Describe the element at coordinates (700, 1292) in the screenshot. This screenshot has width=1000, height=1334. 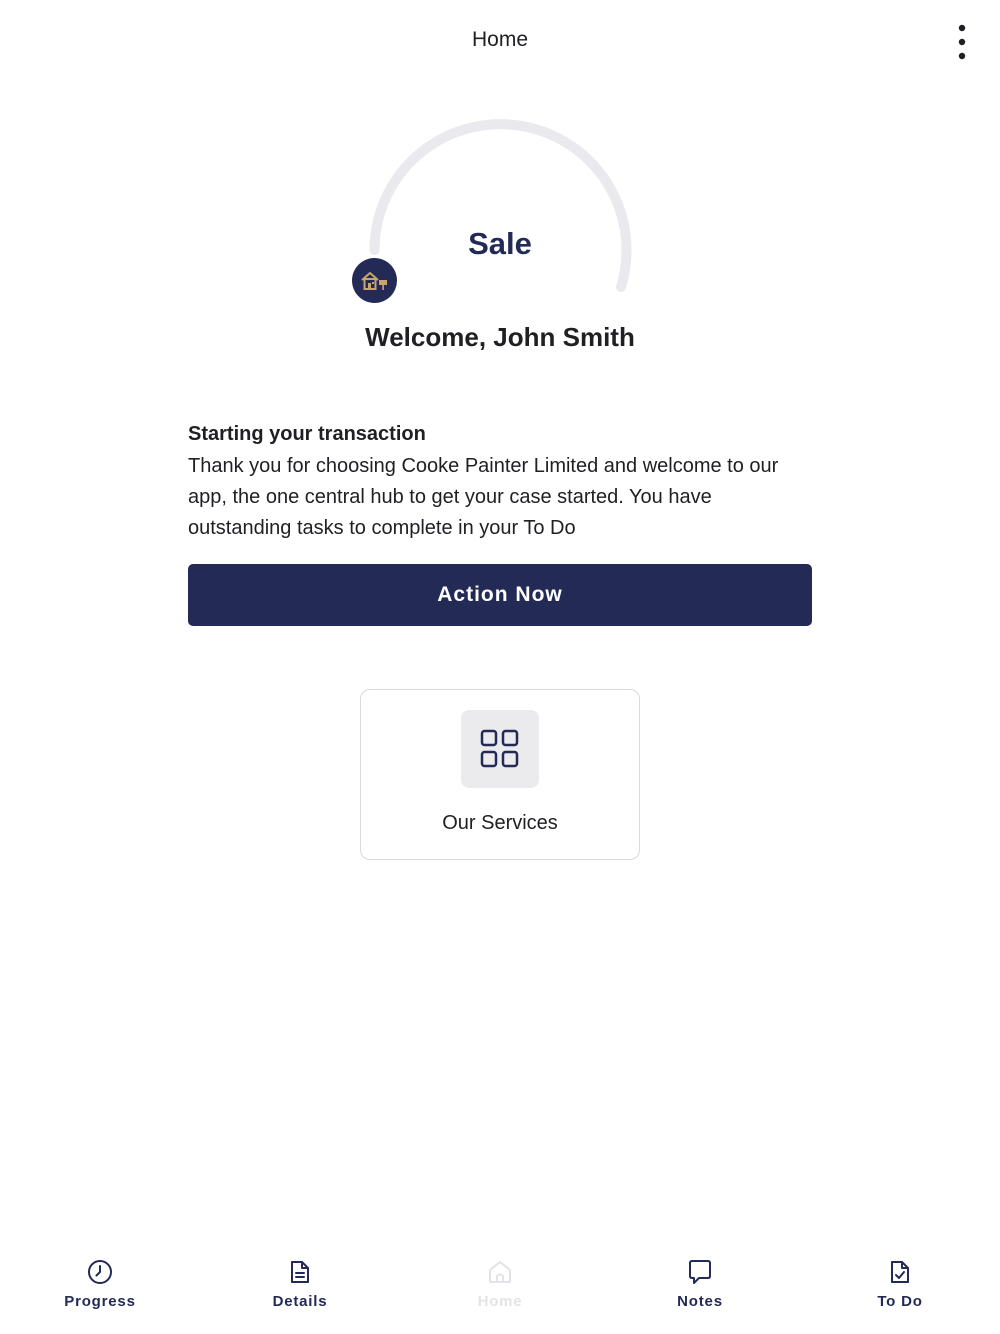
I see `nav-item-notes: Notes` at that location.